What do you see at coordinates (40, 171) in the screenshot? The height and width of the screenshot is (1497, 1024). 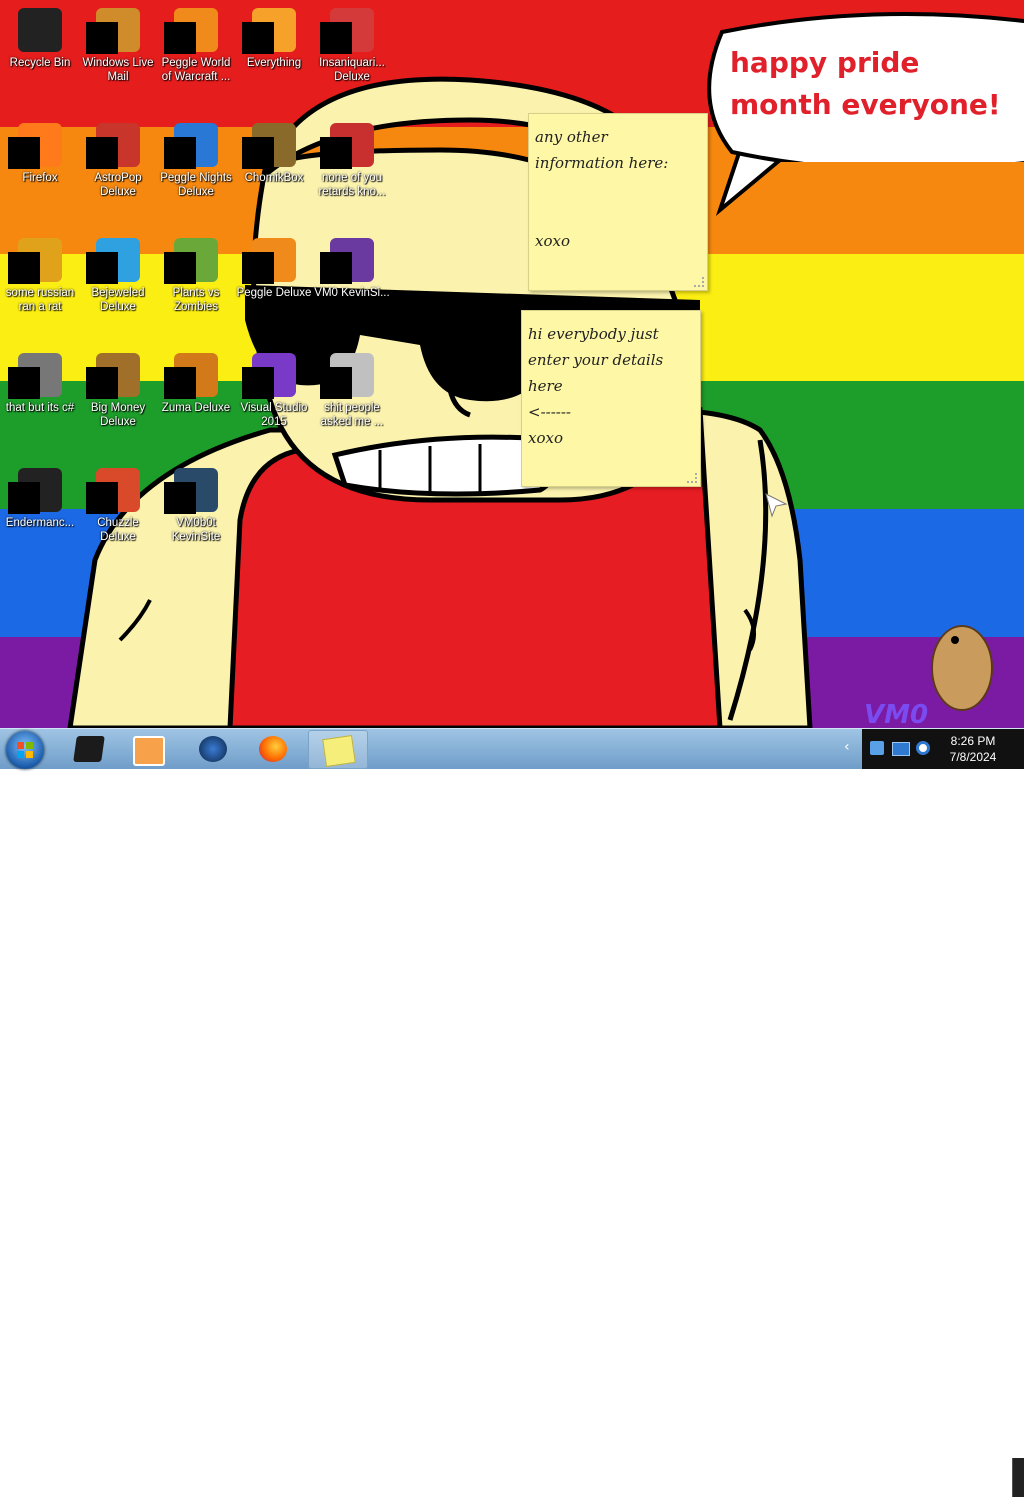 I see `desktop-icon: Firefox` at bounding box center [40, 171].